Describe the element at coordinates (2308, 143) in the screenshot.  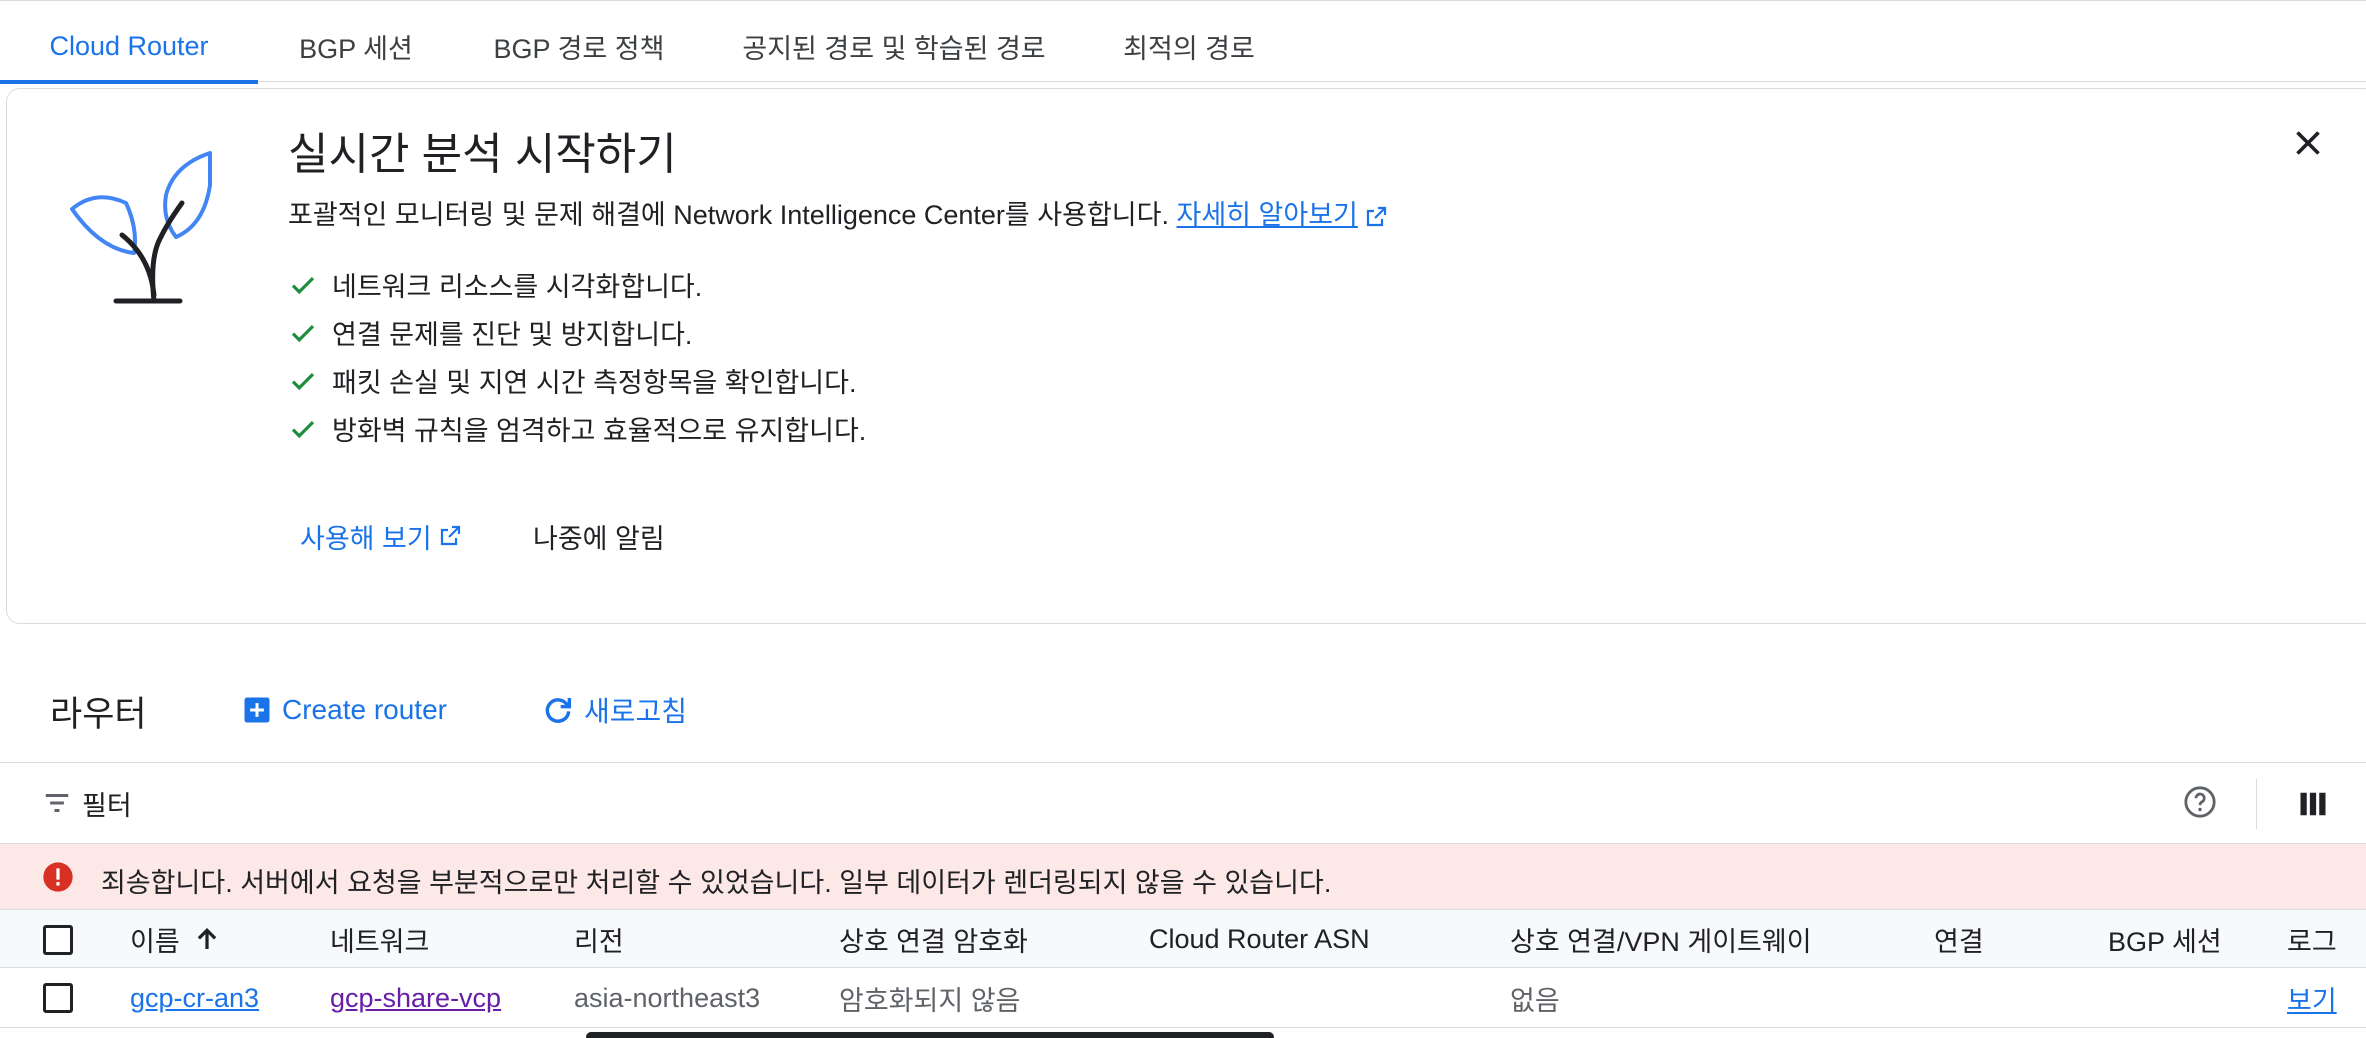
I see `close-icon` at that location.